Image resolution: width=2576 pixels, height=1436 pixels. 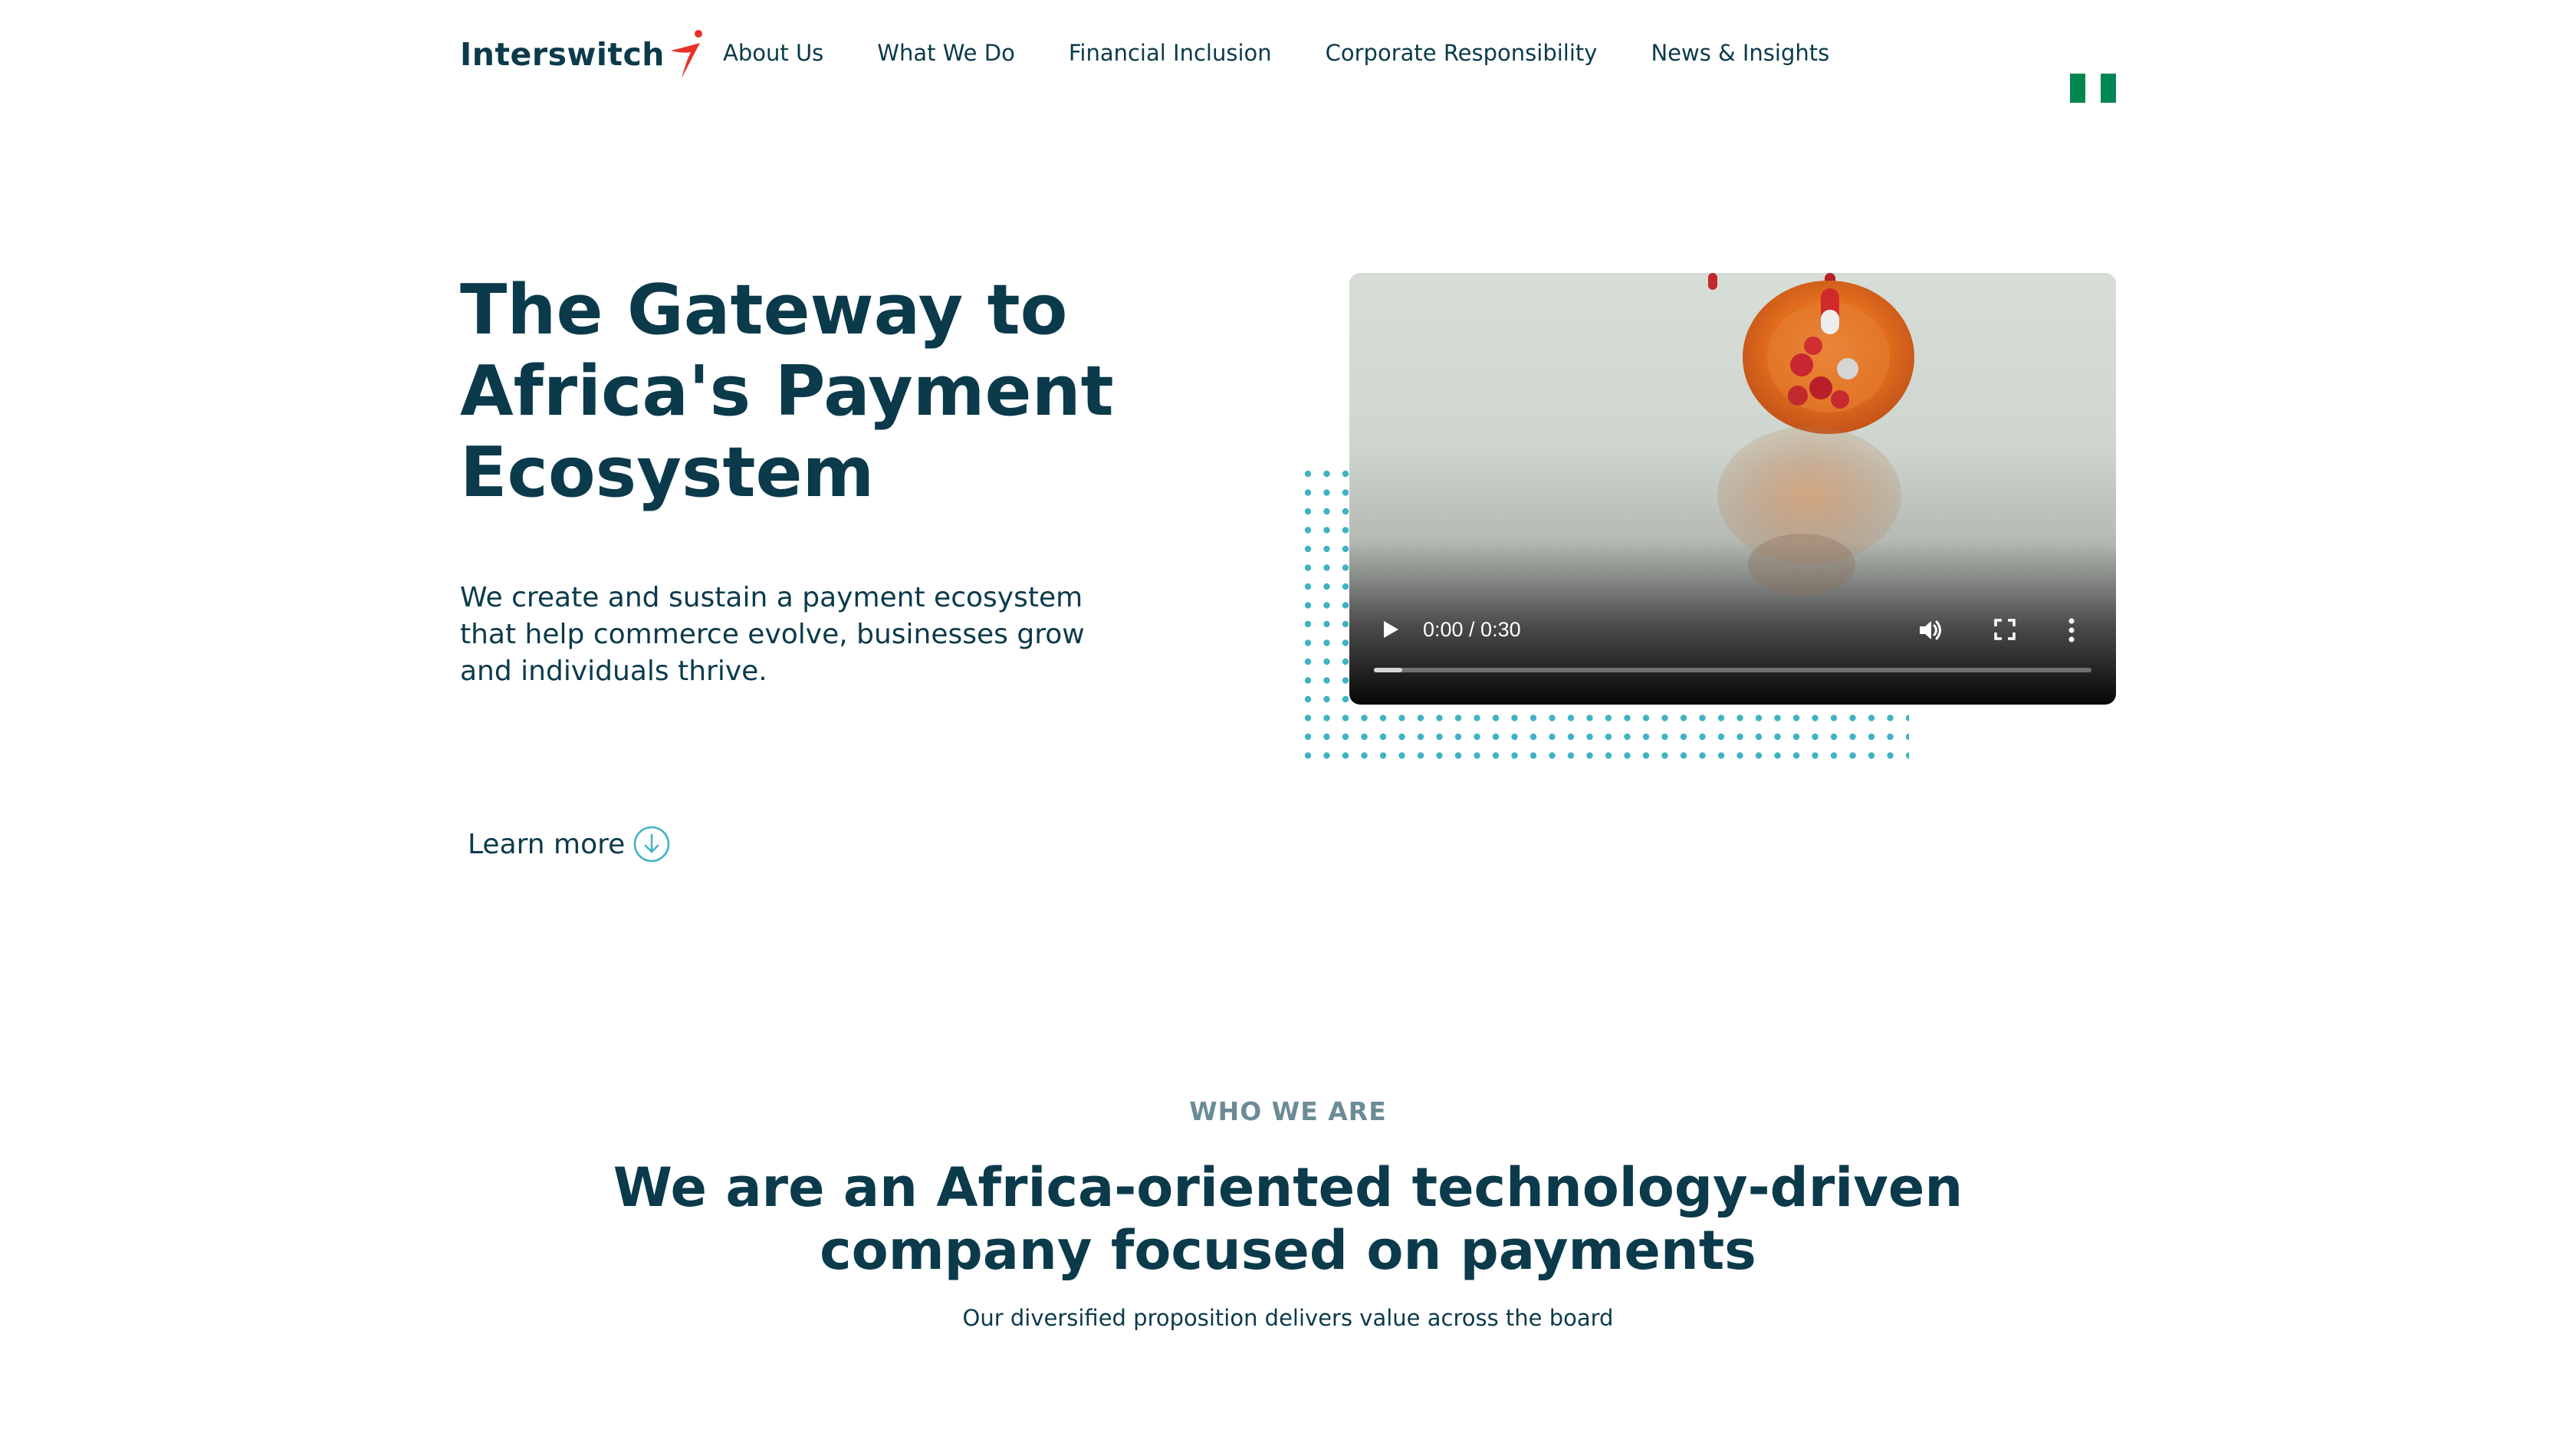 What do you see at coordinates (1732, 489) in the screenshot?
I see `hero-video-player: 0:00 / 0:30` at bounding box center [1732, 489].